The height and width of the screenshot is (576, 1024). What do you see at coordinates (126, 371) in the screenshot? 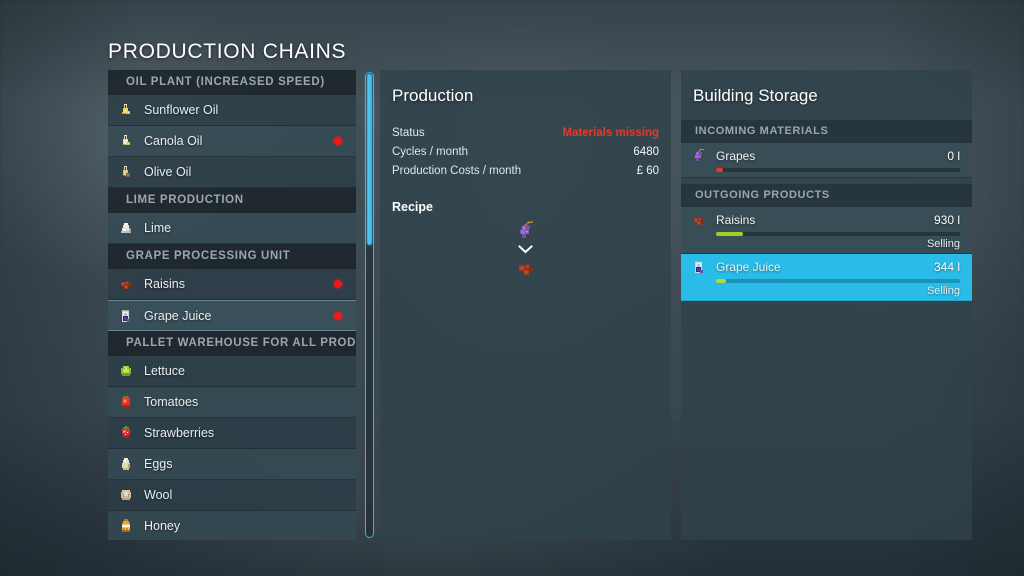
I see `lettuce-icon` at bounding box center [126, 371].